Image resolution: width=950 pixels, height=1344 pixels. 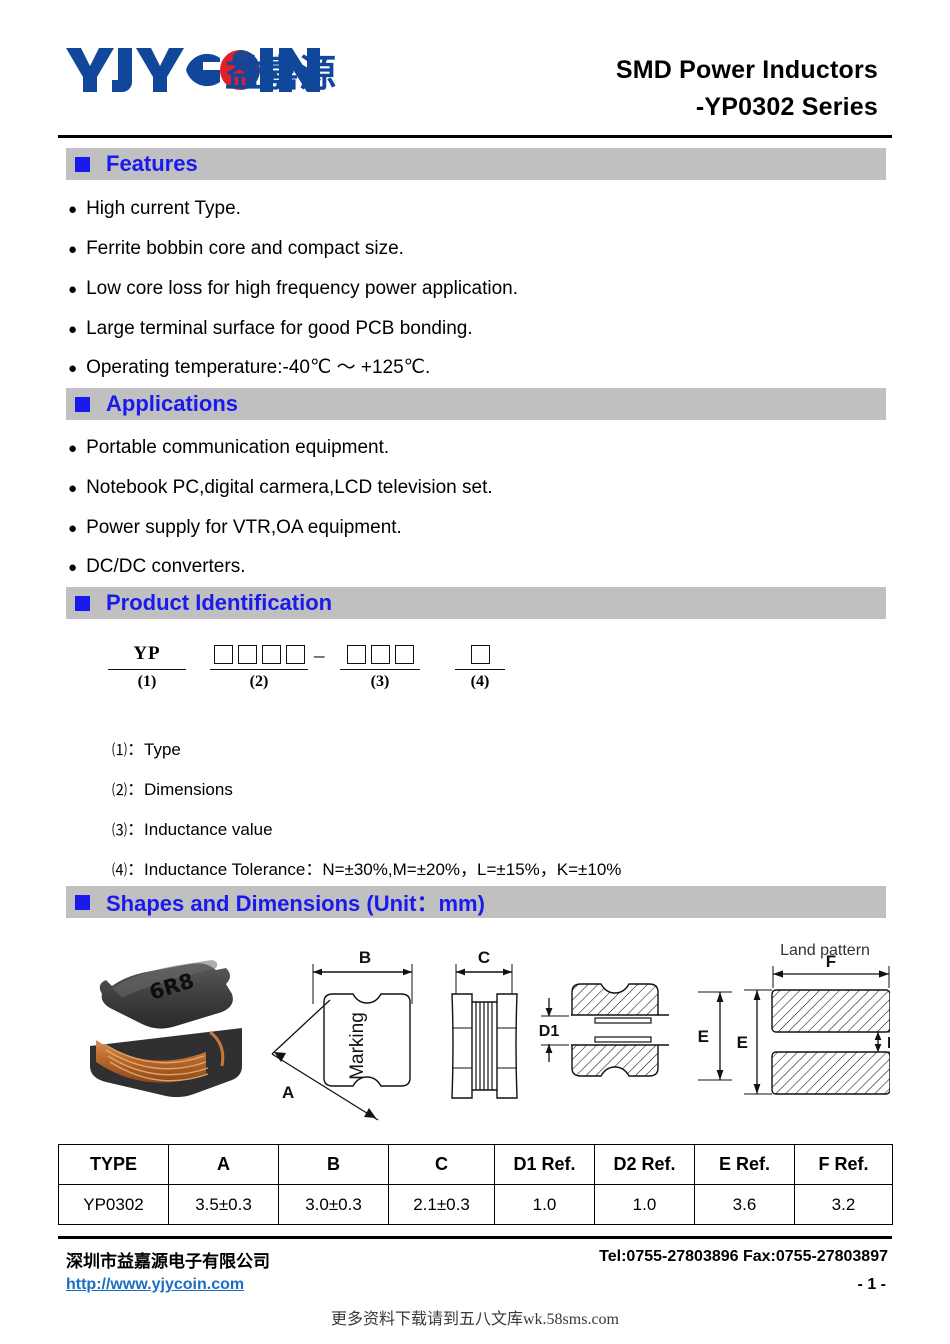 I want to click on title-line-2: -YP0302 Series, so click(x=786, y=107).